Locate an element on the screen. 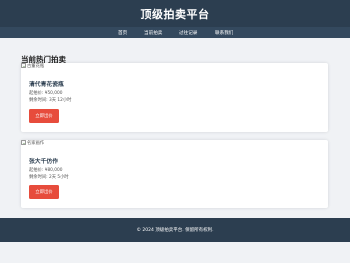 This screenshot has width=350, height=263. site-header: 顶级拍卖平台 is located at coordinates (175, 13).